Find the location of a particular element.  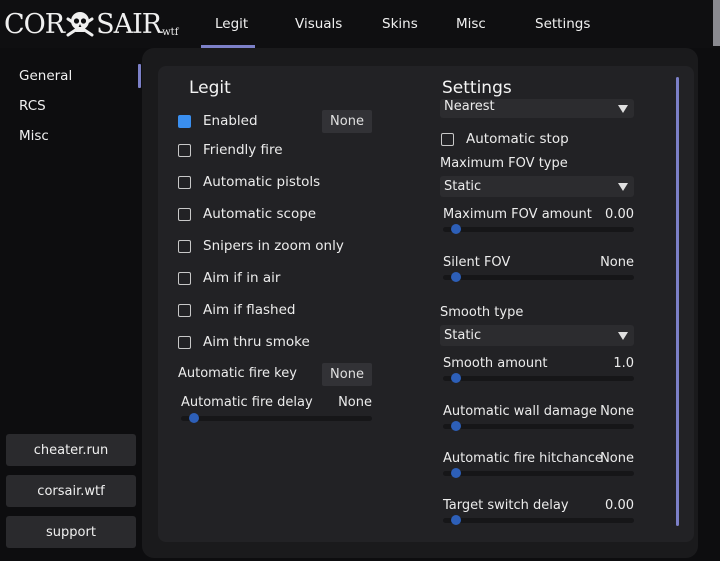

silent-fov-value: None is located at coordinates (617, 262).